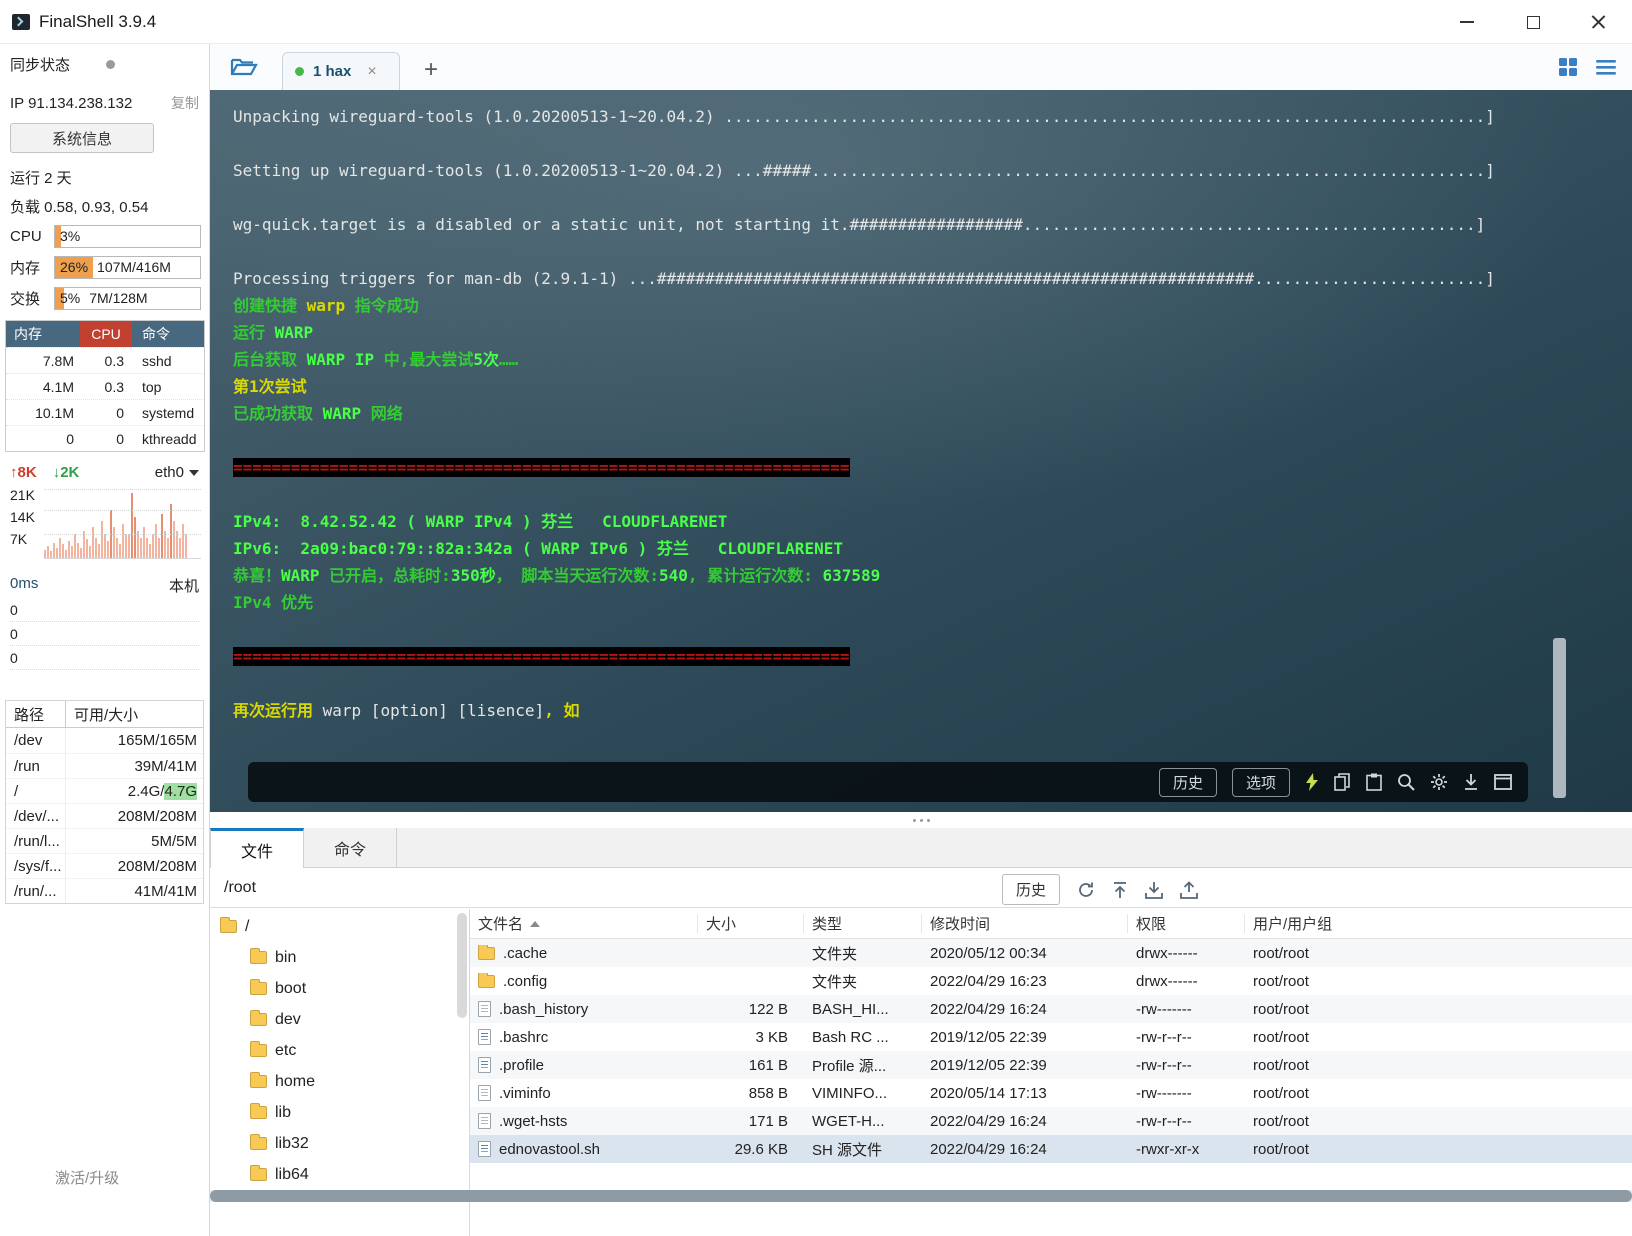 This screenshot has width=1632, height=1236. I want to click on header-permissions: 权限, so click(1186, 923).